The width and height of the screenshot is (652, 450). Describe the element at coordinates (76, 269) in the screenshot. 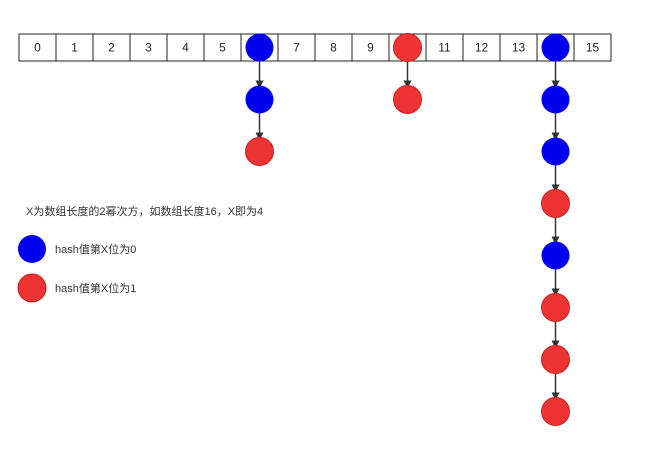

I see `legend: hash值第X位为0 hash值第X位为1` at that location.